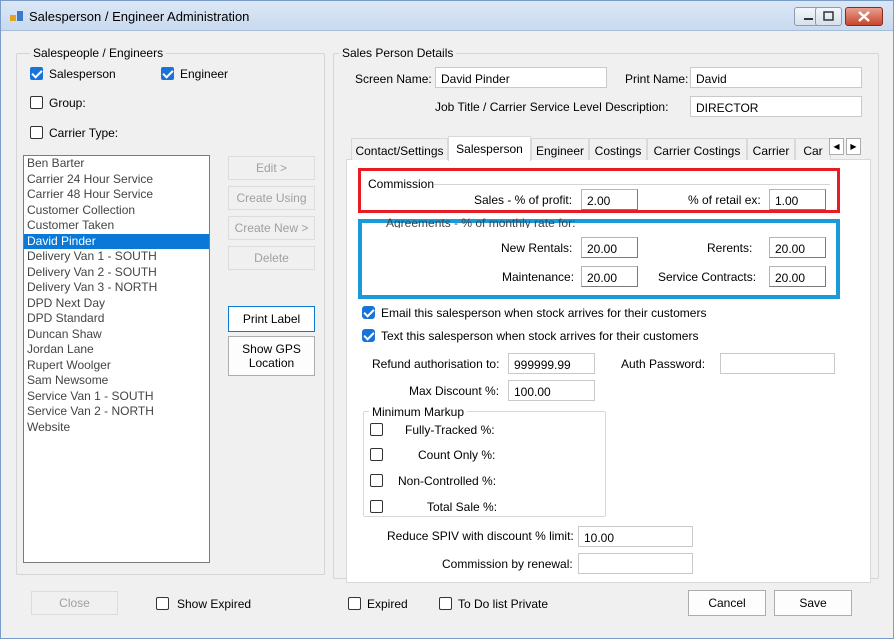 This screenshot has height=639, width=894. I want to click on list-item: Delivery Van 1 - SOUTH, so click(116, 257).